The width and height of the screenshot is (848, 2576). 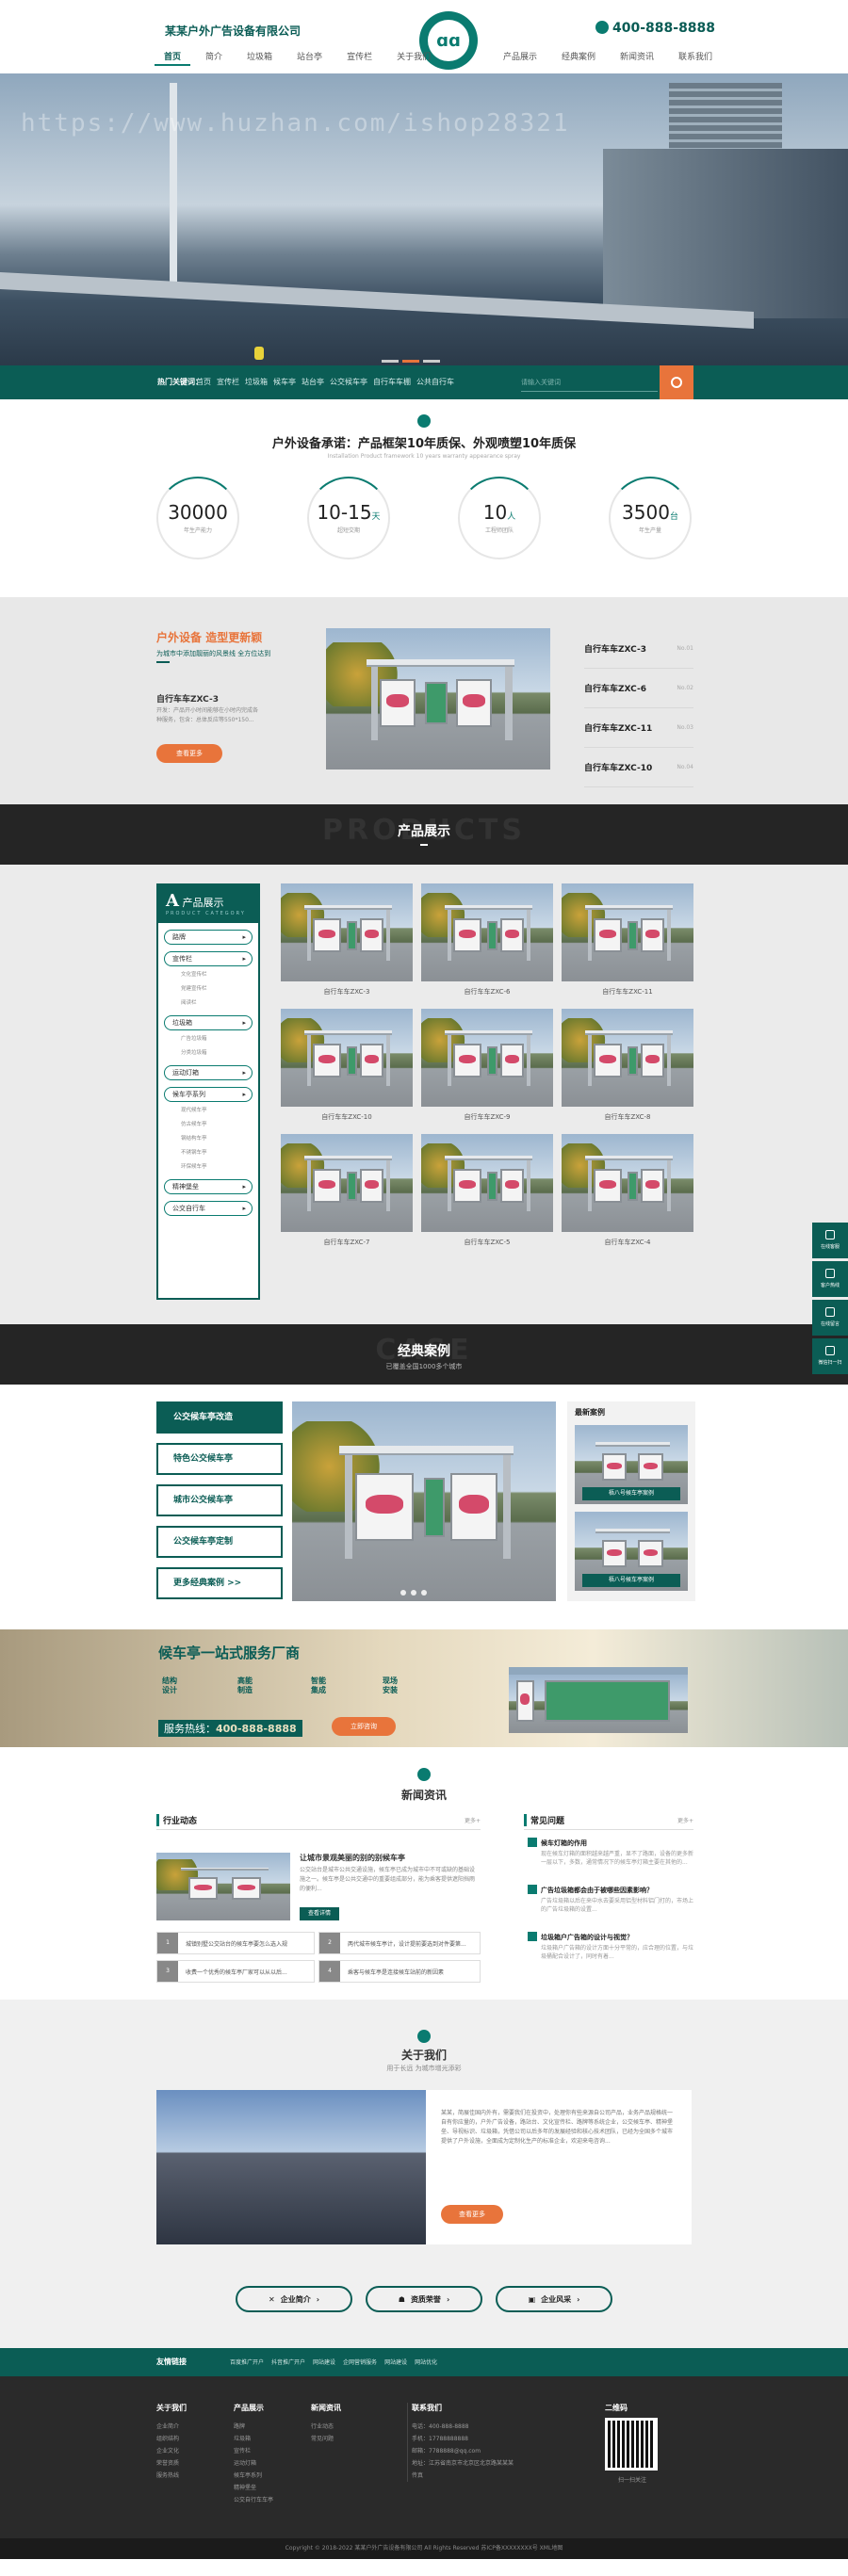 What do you see at coordinates (313, 382) in the screenshot?
I see `hot-keyword: 站台亭` at bounding box center [313, 382].